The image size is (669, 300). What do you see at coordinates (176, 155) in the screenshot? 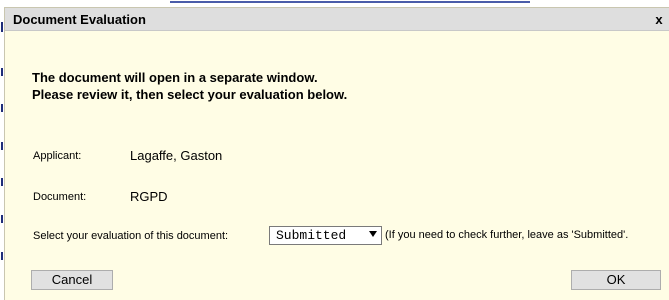
I see `applicant-value: Lagaffe, Gaston` at bounding box center [176, 155].